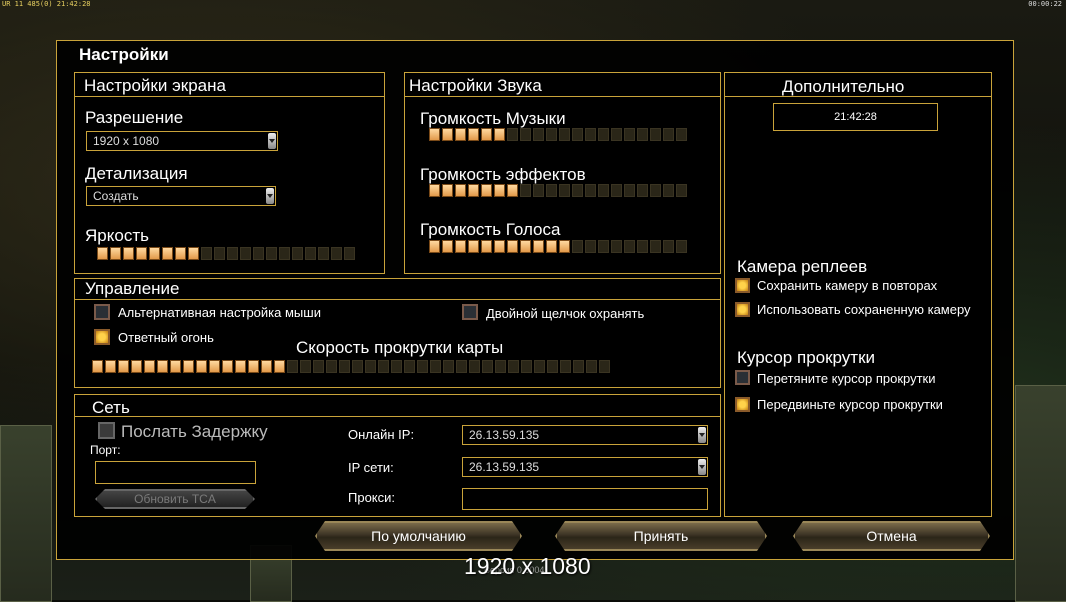 Image resolution: width=1066 pixels, height=602 pixels. I want to click on scroll-speed-slider, so click(351, 367).